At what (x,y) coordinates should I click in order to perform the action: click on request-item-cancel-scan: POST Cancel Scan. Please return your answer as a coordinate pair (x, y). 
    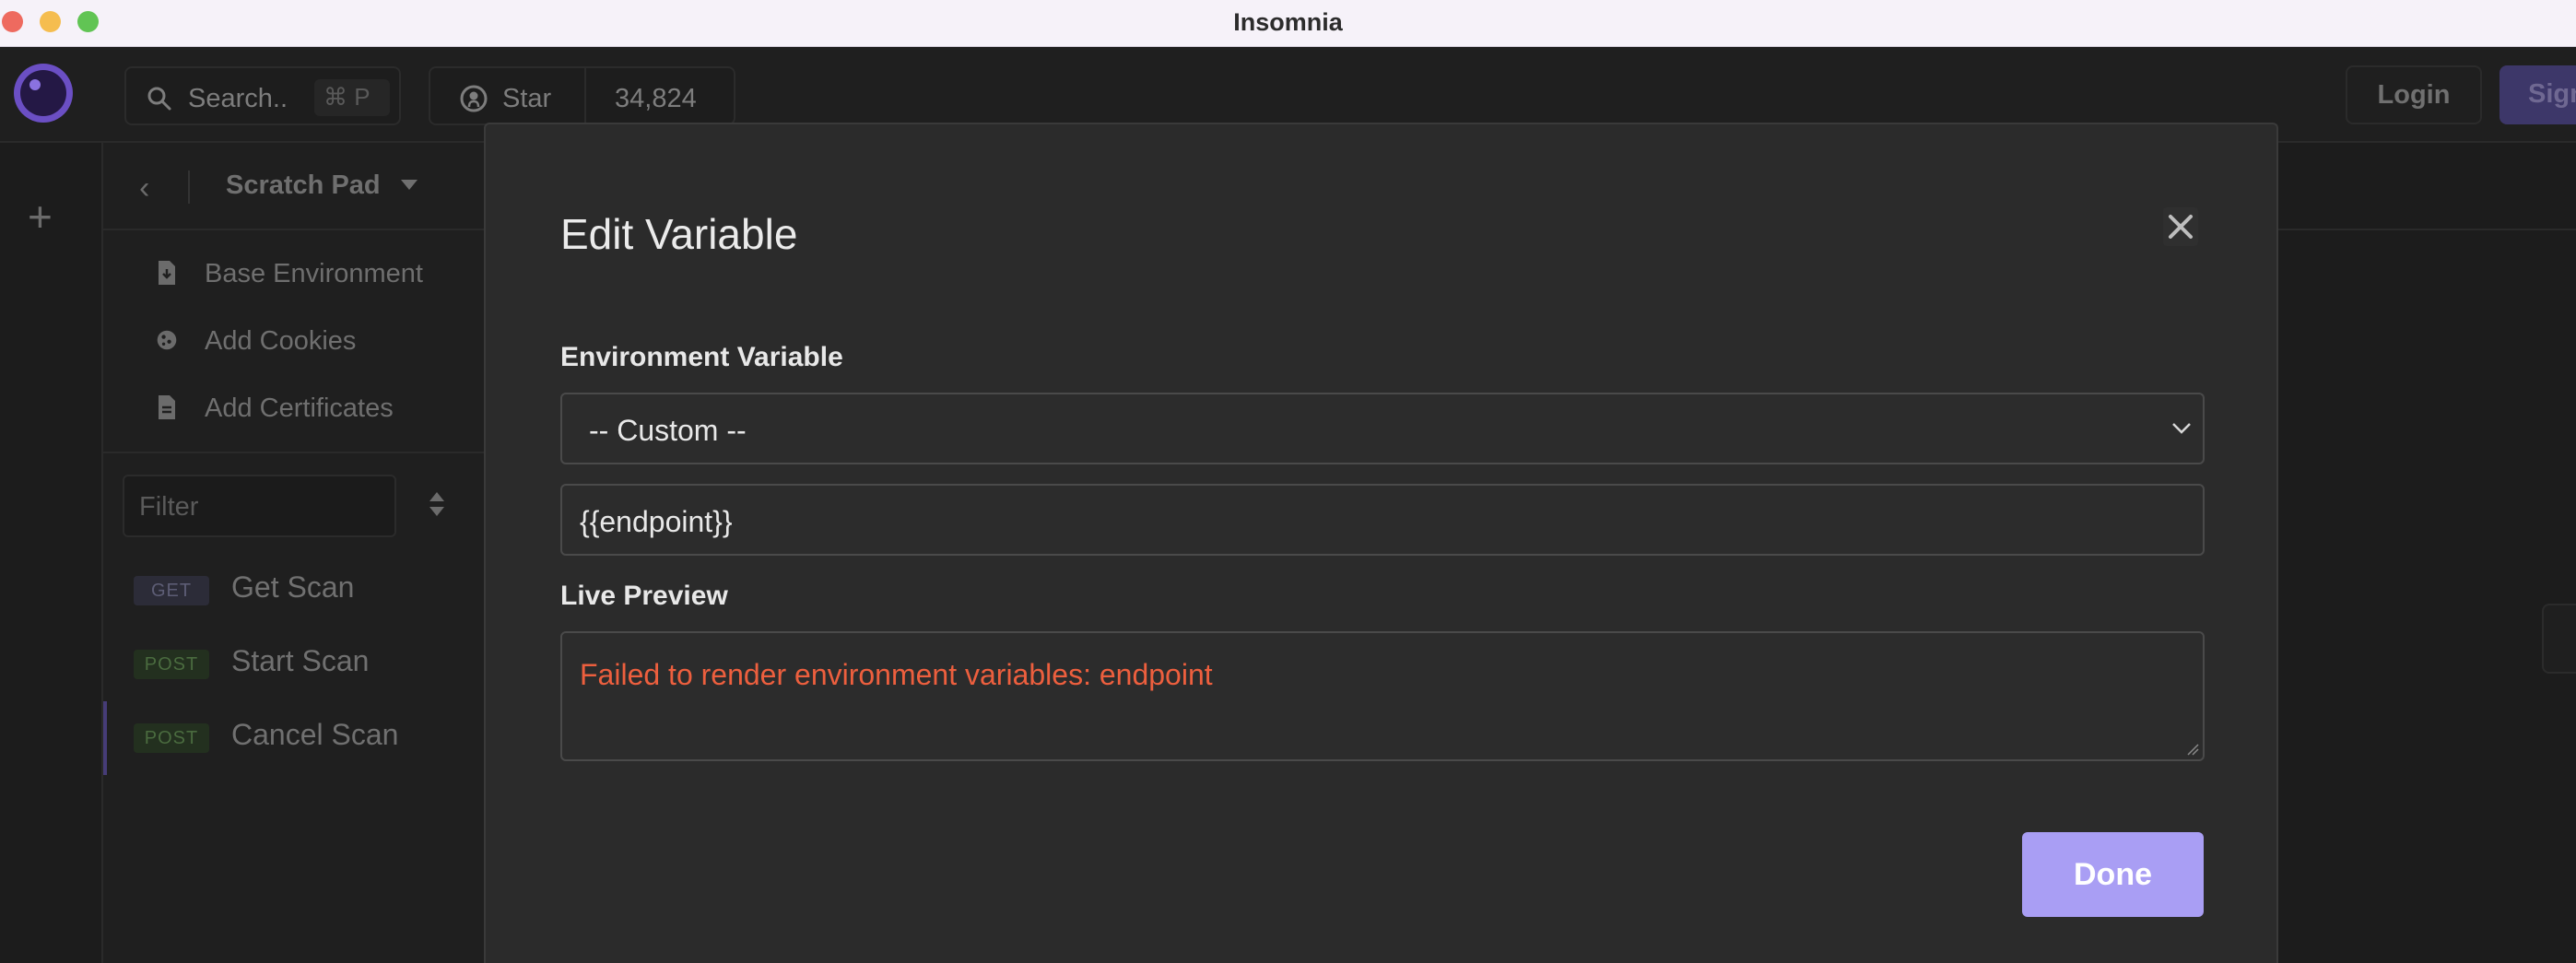
    Looking at the image, I should click on (297, 738).